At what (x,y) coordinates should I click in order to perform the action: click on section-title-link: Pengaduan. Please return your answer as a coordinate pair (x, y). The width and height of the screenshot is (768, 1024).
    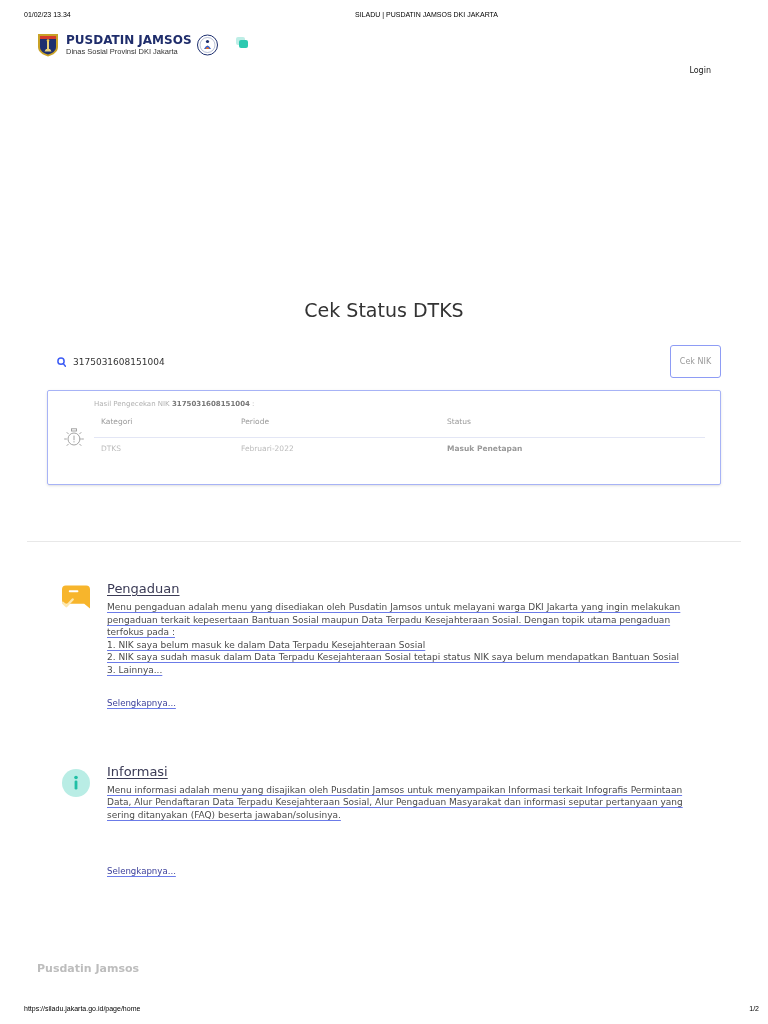
    Looking at the image, I should click on (143, 589).